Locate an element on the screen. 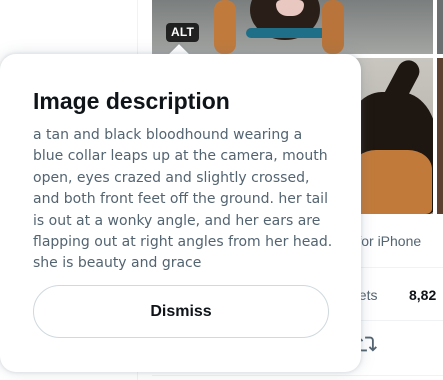  retweets-count: 8,82 is located at coordinates (422, 295).